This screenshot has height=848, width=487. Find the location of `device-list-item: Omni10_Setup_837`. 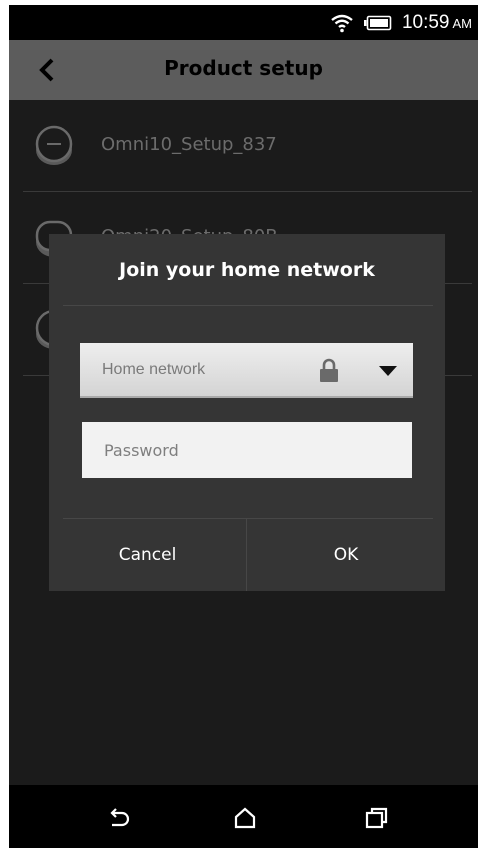

device-list-item: Omni10_Setup_837 is located at coordinates (243, 146).